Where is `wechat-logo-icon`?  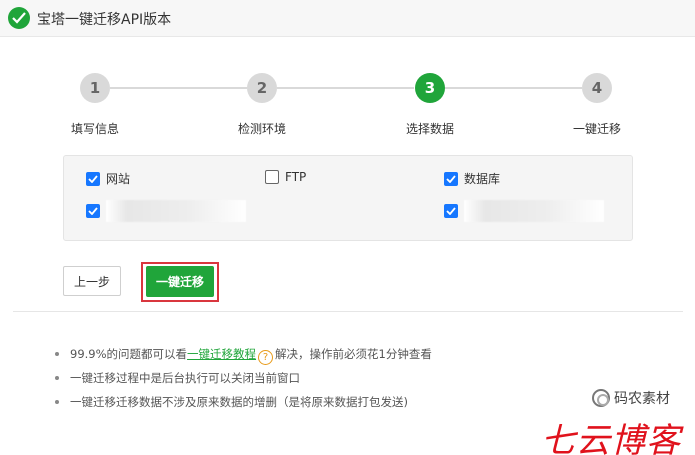 wechat-logo-icon is located at coordinates (601, 398).